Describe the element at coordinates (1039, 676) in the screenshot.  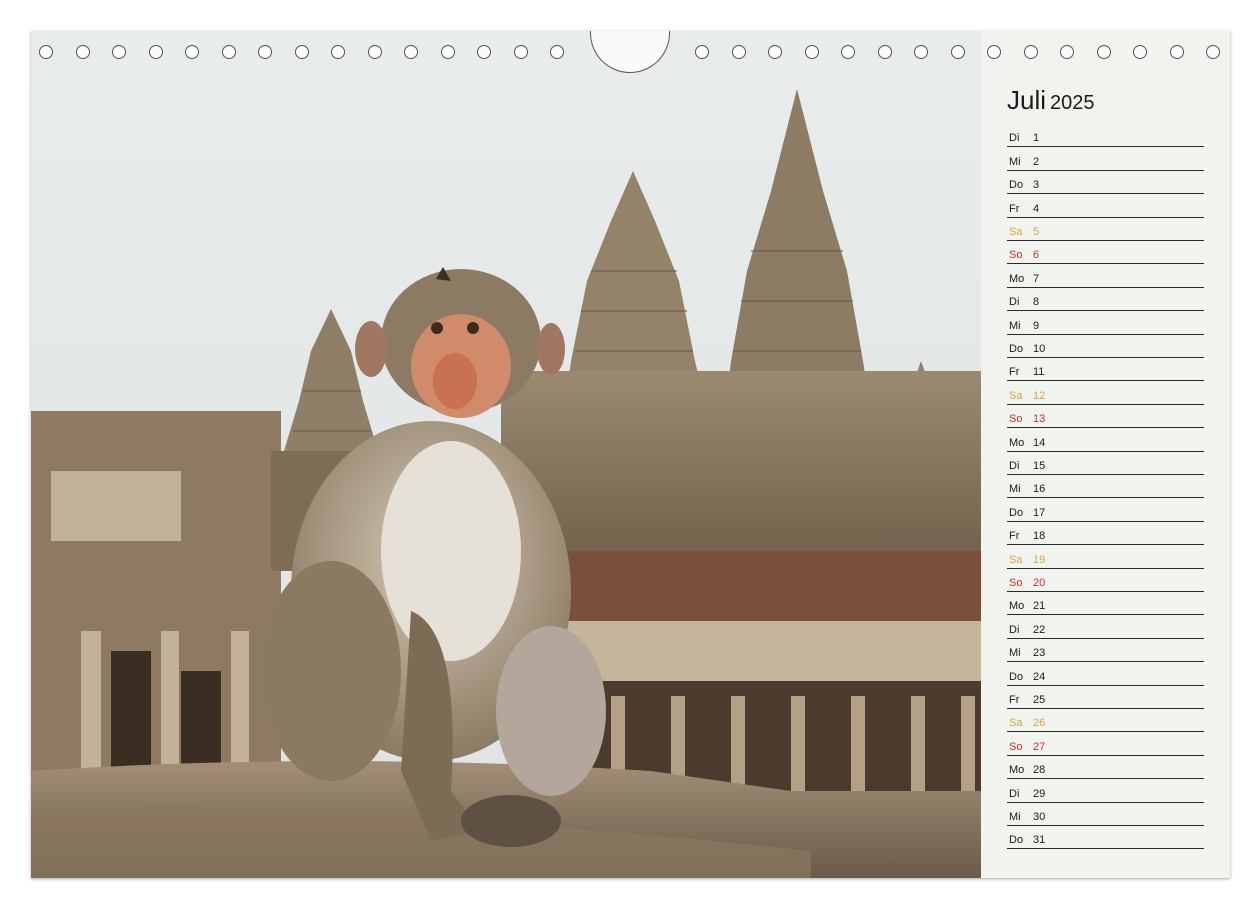
I see `day-number: 24` at that location.